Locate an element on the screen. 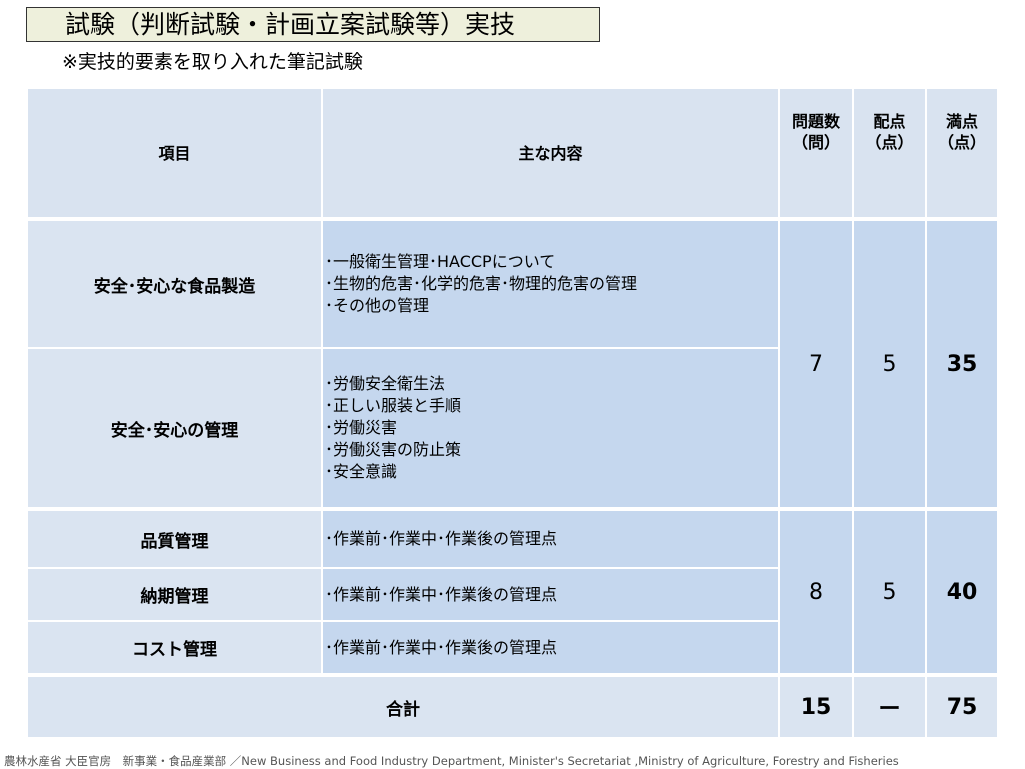 This screenshot has height=769, width=1025. list-item: ･その他の管理 is located at coordinates (377, 305).